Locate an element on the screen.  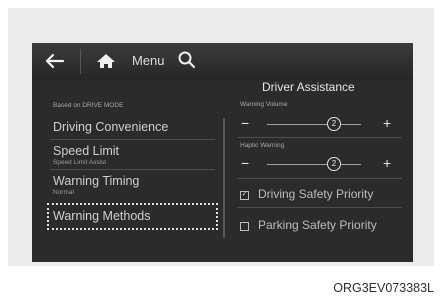
slider-label-haptic-warning: Haptic Warning is located at coordinates (262, 145).